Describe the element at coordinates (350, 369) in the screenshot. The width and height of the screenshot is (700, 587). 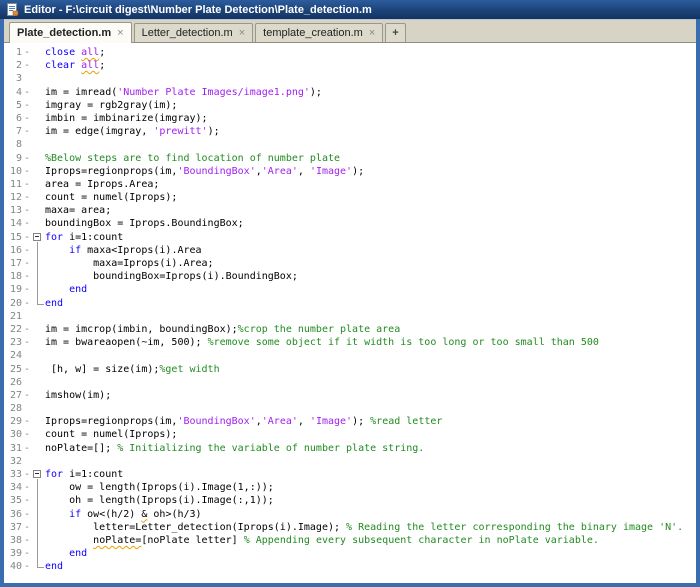
I see `code-line-25: 25- [h, w] = size(im);%get width` at that location.